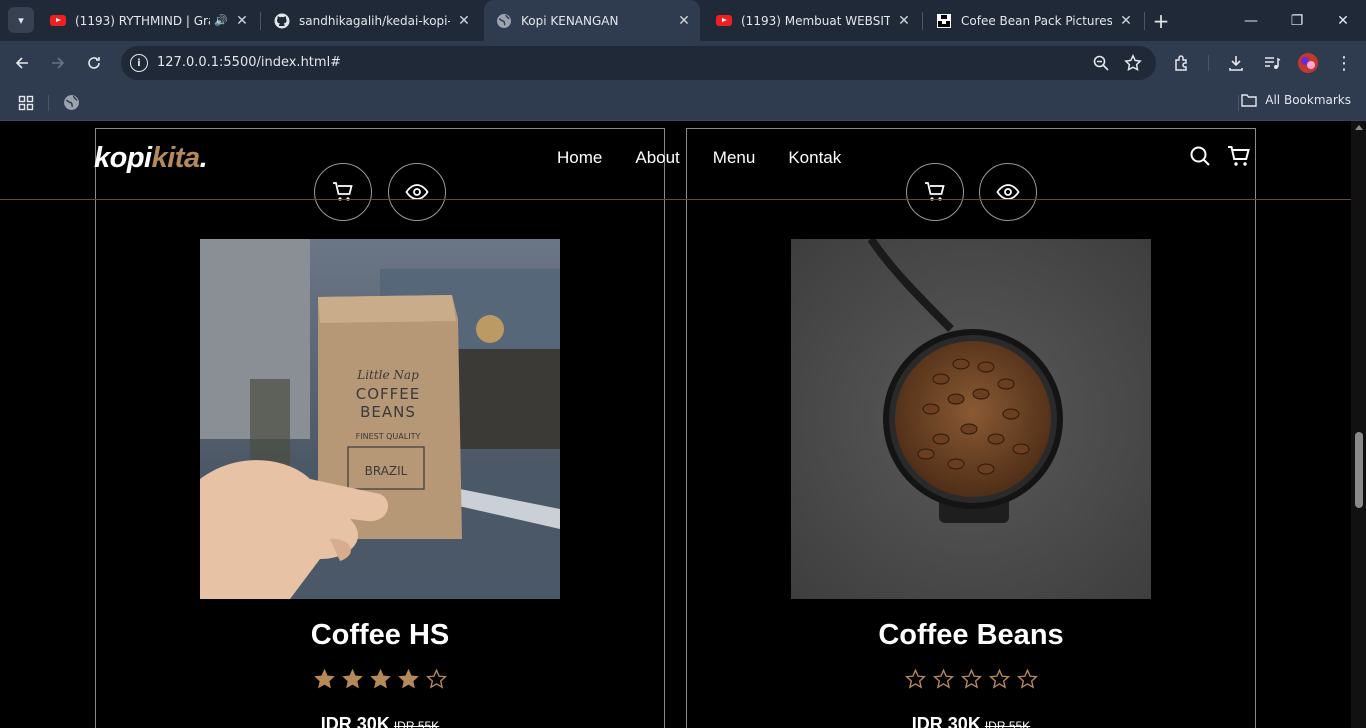  Describe the element at coordinates (371, 20) in the screenshot. I see `browser-tab-2: sandhikagalih/kedai-kopi-ke ✕` at that location.